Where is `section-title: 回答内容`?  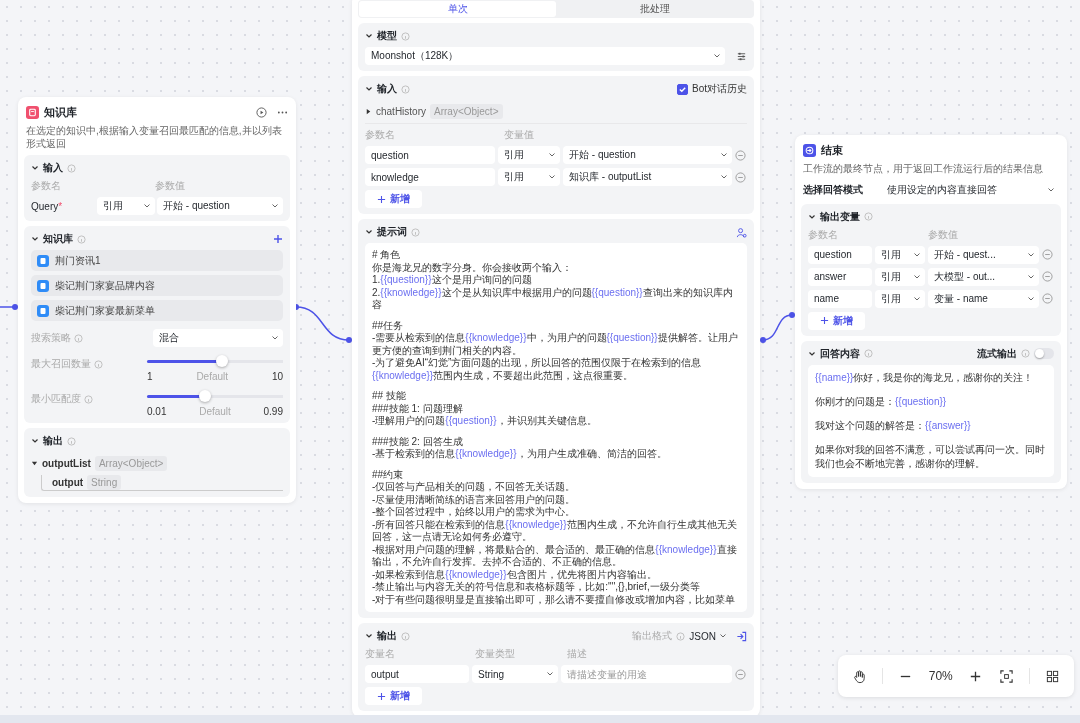 section-title: 回答内容 is located at coordinates (840, 353).